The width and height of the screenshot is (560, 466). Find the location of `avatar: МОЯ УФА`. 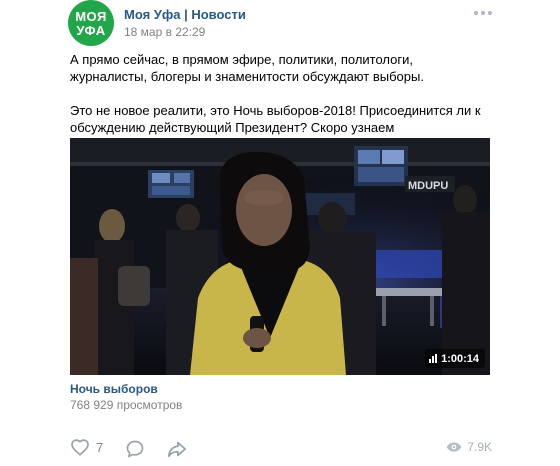

avatar: МОЯ УФА is located at coordinates (91, 23).